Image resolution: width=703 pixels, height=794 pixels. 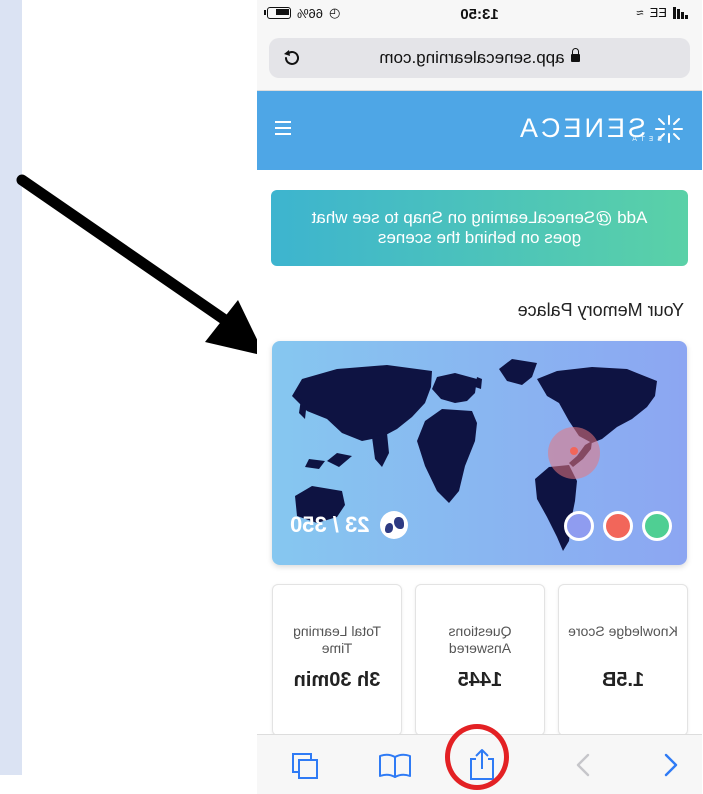 What do you see at coordinates (393, 525) in the screenshot?
I see `globe-icon` at bounding box center [393, 525].